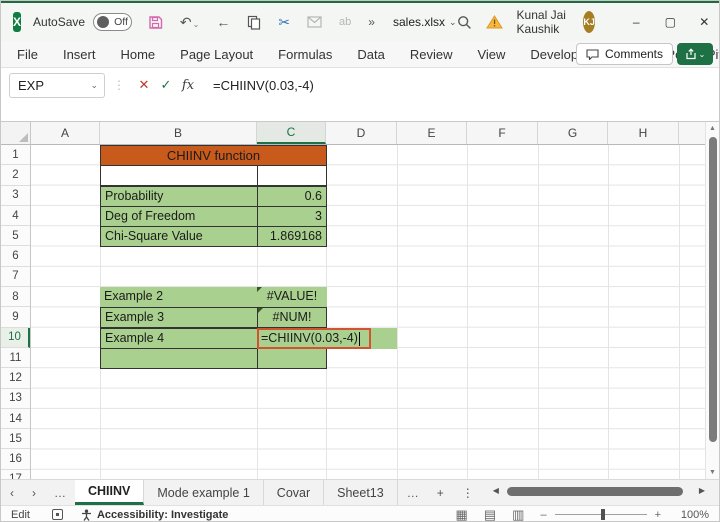 The image size is (720, 522). Describe the element at coordinates (462, 514) in the screenshot. I see `normal-view-icon: ▦` at that location.